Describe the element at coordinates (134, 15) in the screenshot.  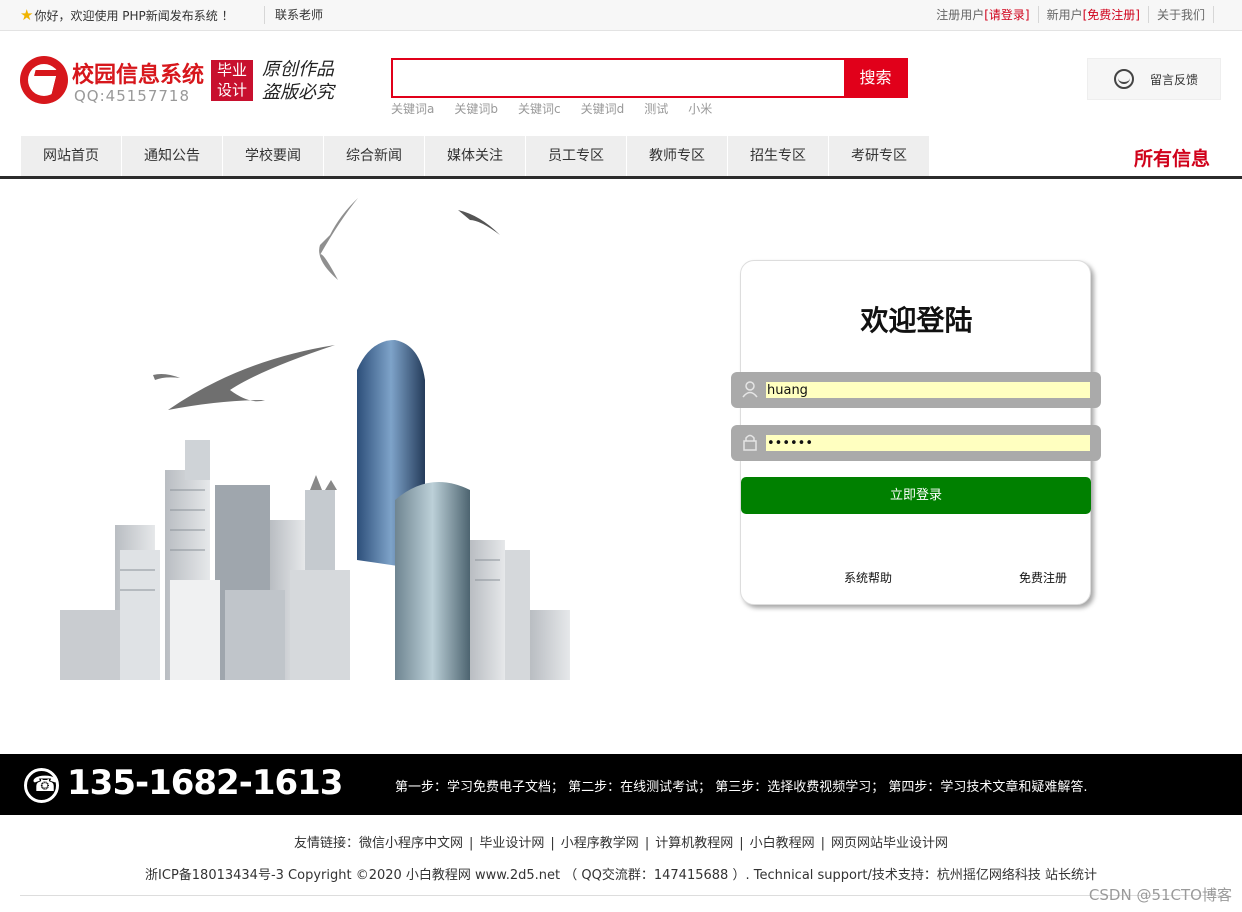
I see `welcome-text: 你好，欢迎使用 PHP新闻发布系统 ！` at that location.